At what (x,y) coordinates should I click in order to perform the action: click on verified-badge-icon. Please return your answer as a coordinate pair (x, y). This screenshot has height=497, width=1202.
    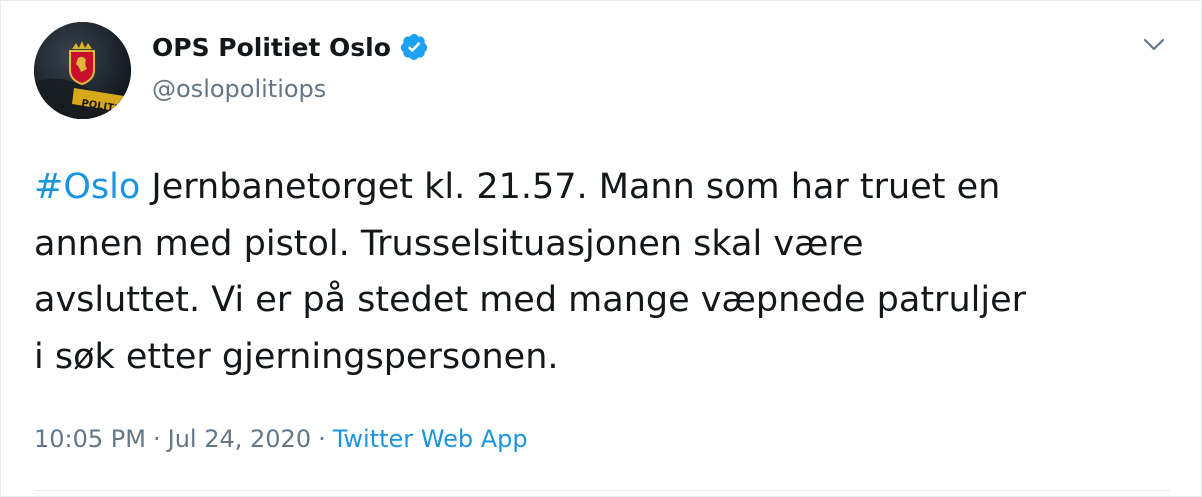
    Looking at the image, I should click on (414, 47).